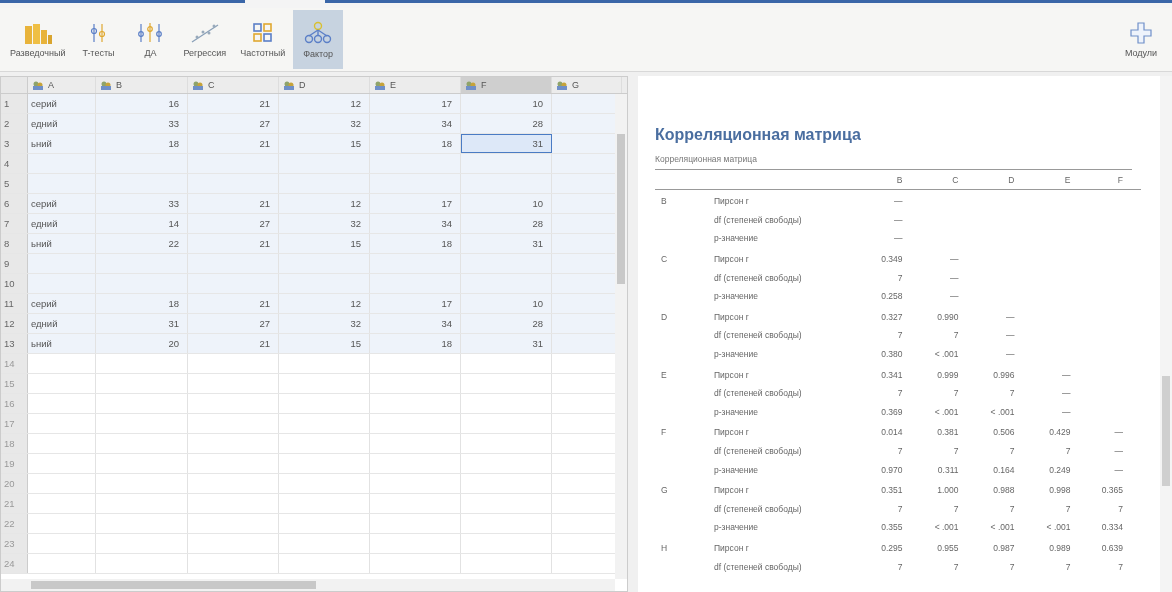 The image size is (1172, 592). What do you see at coordinates (1112, 527) in the screenshot?
I see `table-cell: 0.334` at bounding box center [1112, 527].